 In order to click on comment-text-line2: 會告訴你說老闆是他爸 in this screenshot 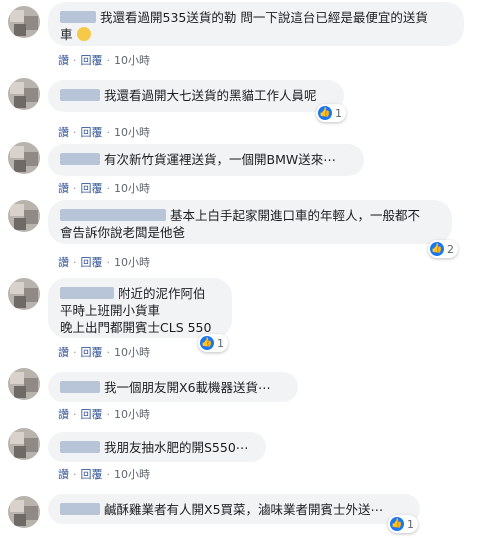, I will do `click(123, 232)`.